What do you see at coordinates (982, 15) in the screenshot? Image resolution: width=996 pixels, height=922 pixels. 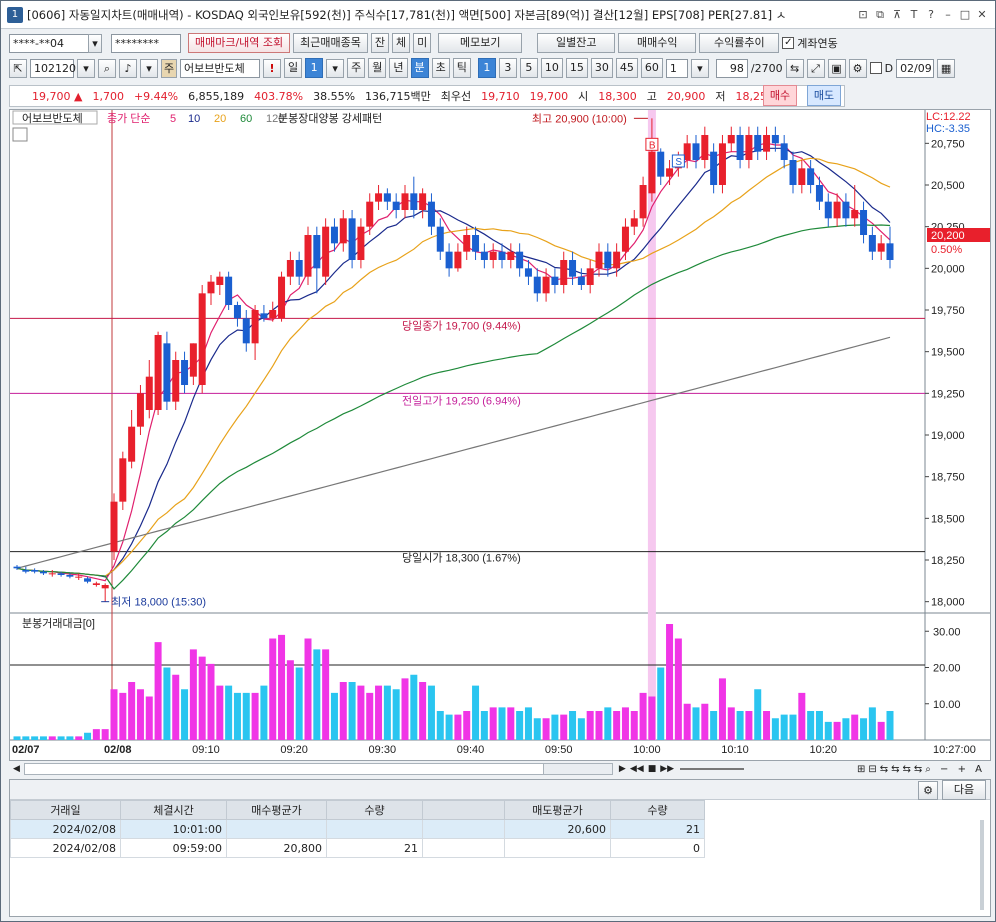 I see `close-icon: ✕` at bounding box center [982, 15].